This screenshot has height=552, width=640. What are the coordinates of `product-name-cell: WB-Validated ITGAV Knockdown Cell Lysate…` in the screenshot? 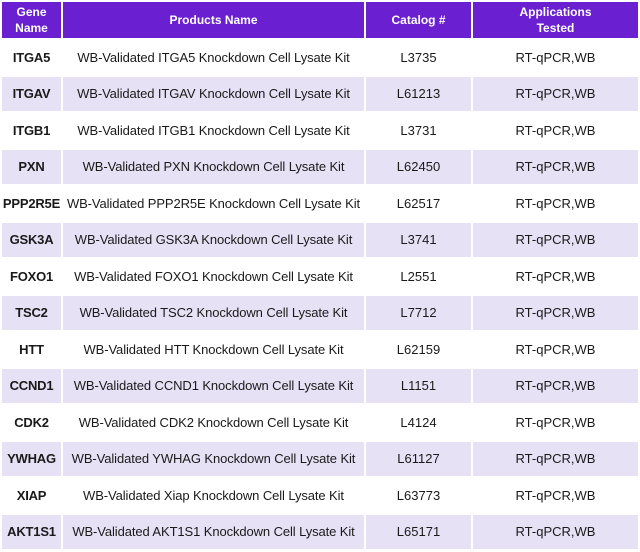 It's located at (213, 93).